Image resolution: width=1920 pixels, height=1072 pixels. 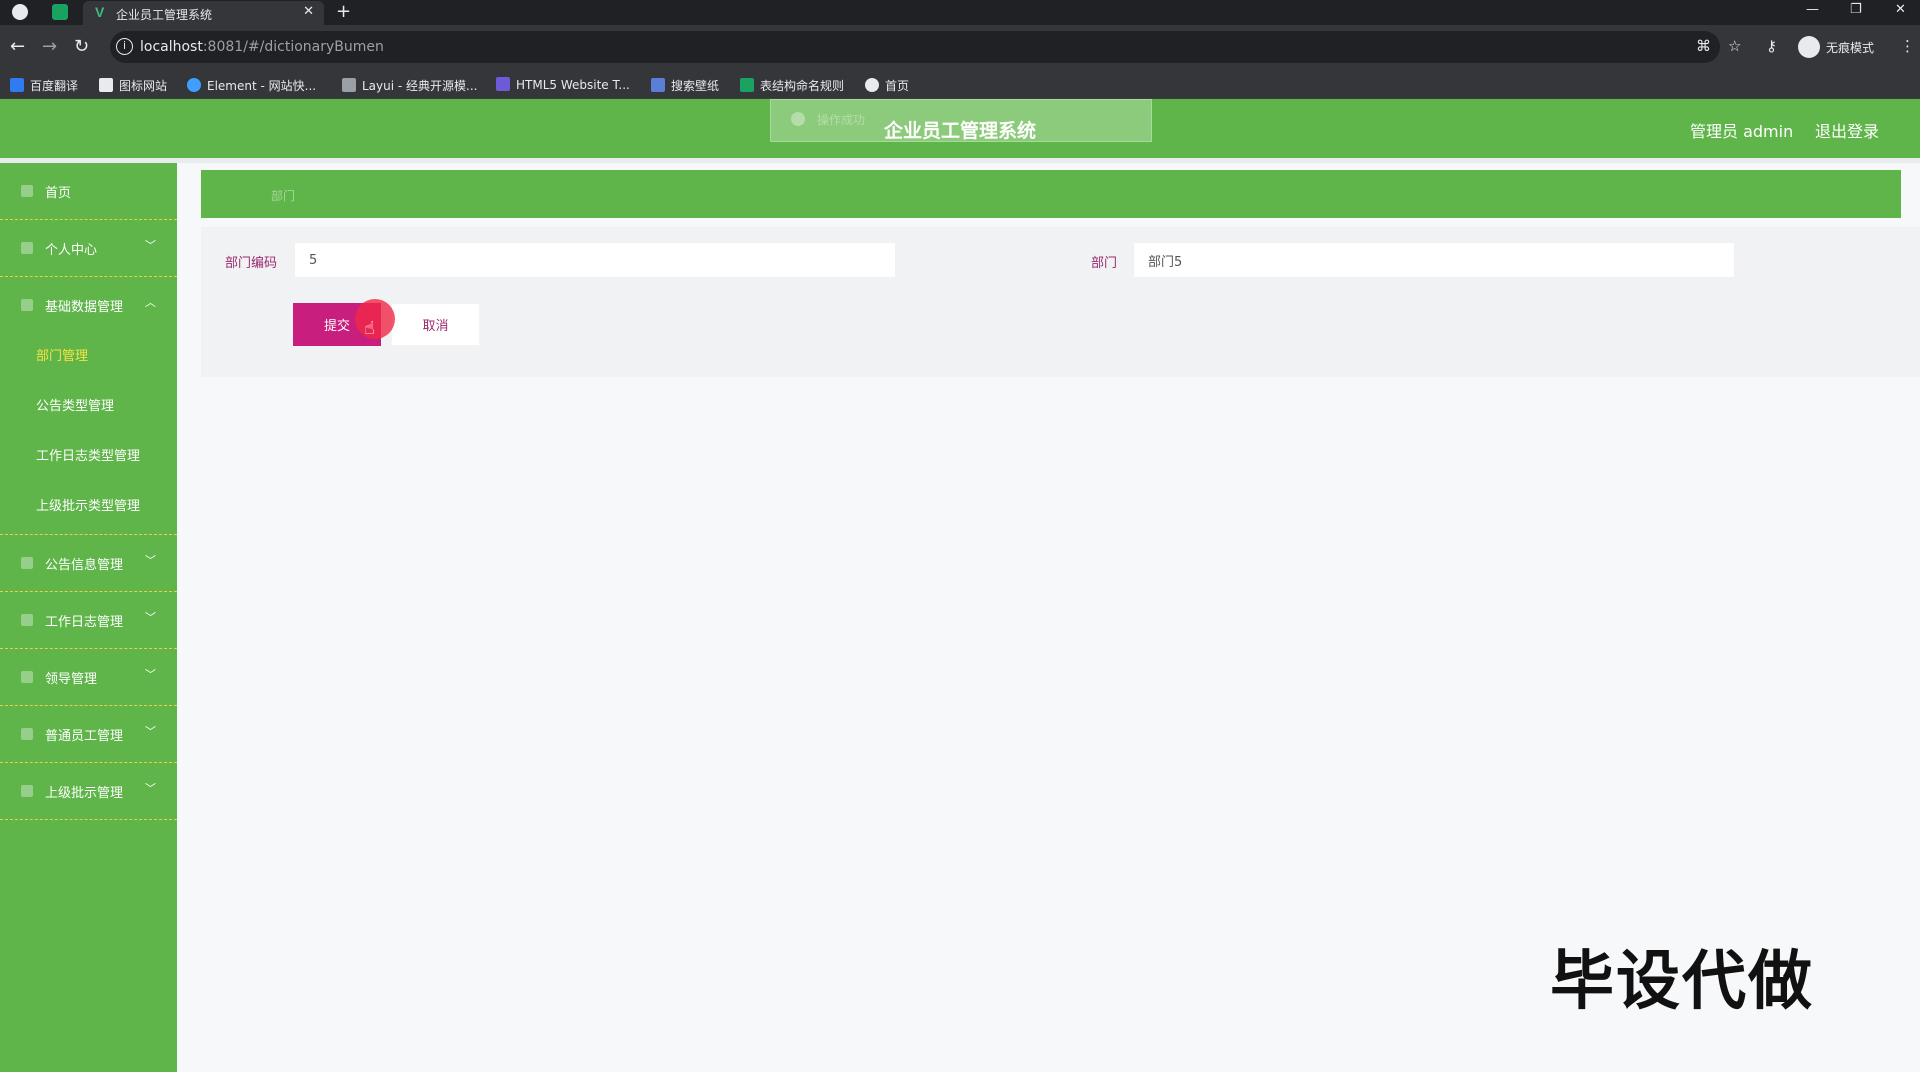 I want to click on app-title: 企业员工管理系统, so click(x=959, y=131).